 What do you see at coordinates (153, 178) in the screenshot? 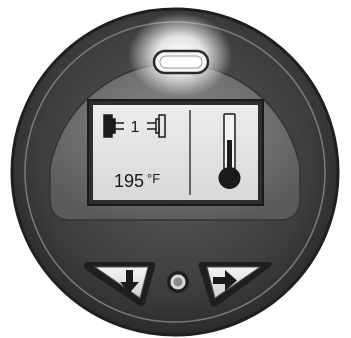
I see `temperature-unit: °F` at bounding box center [153, 178].